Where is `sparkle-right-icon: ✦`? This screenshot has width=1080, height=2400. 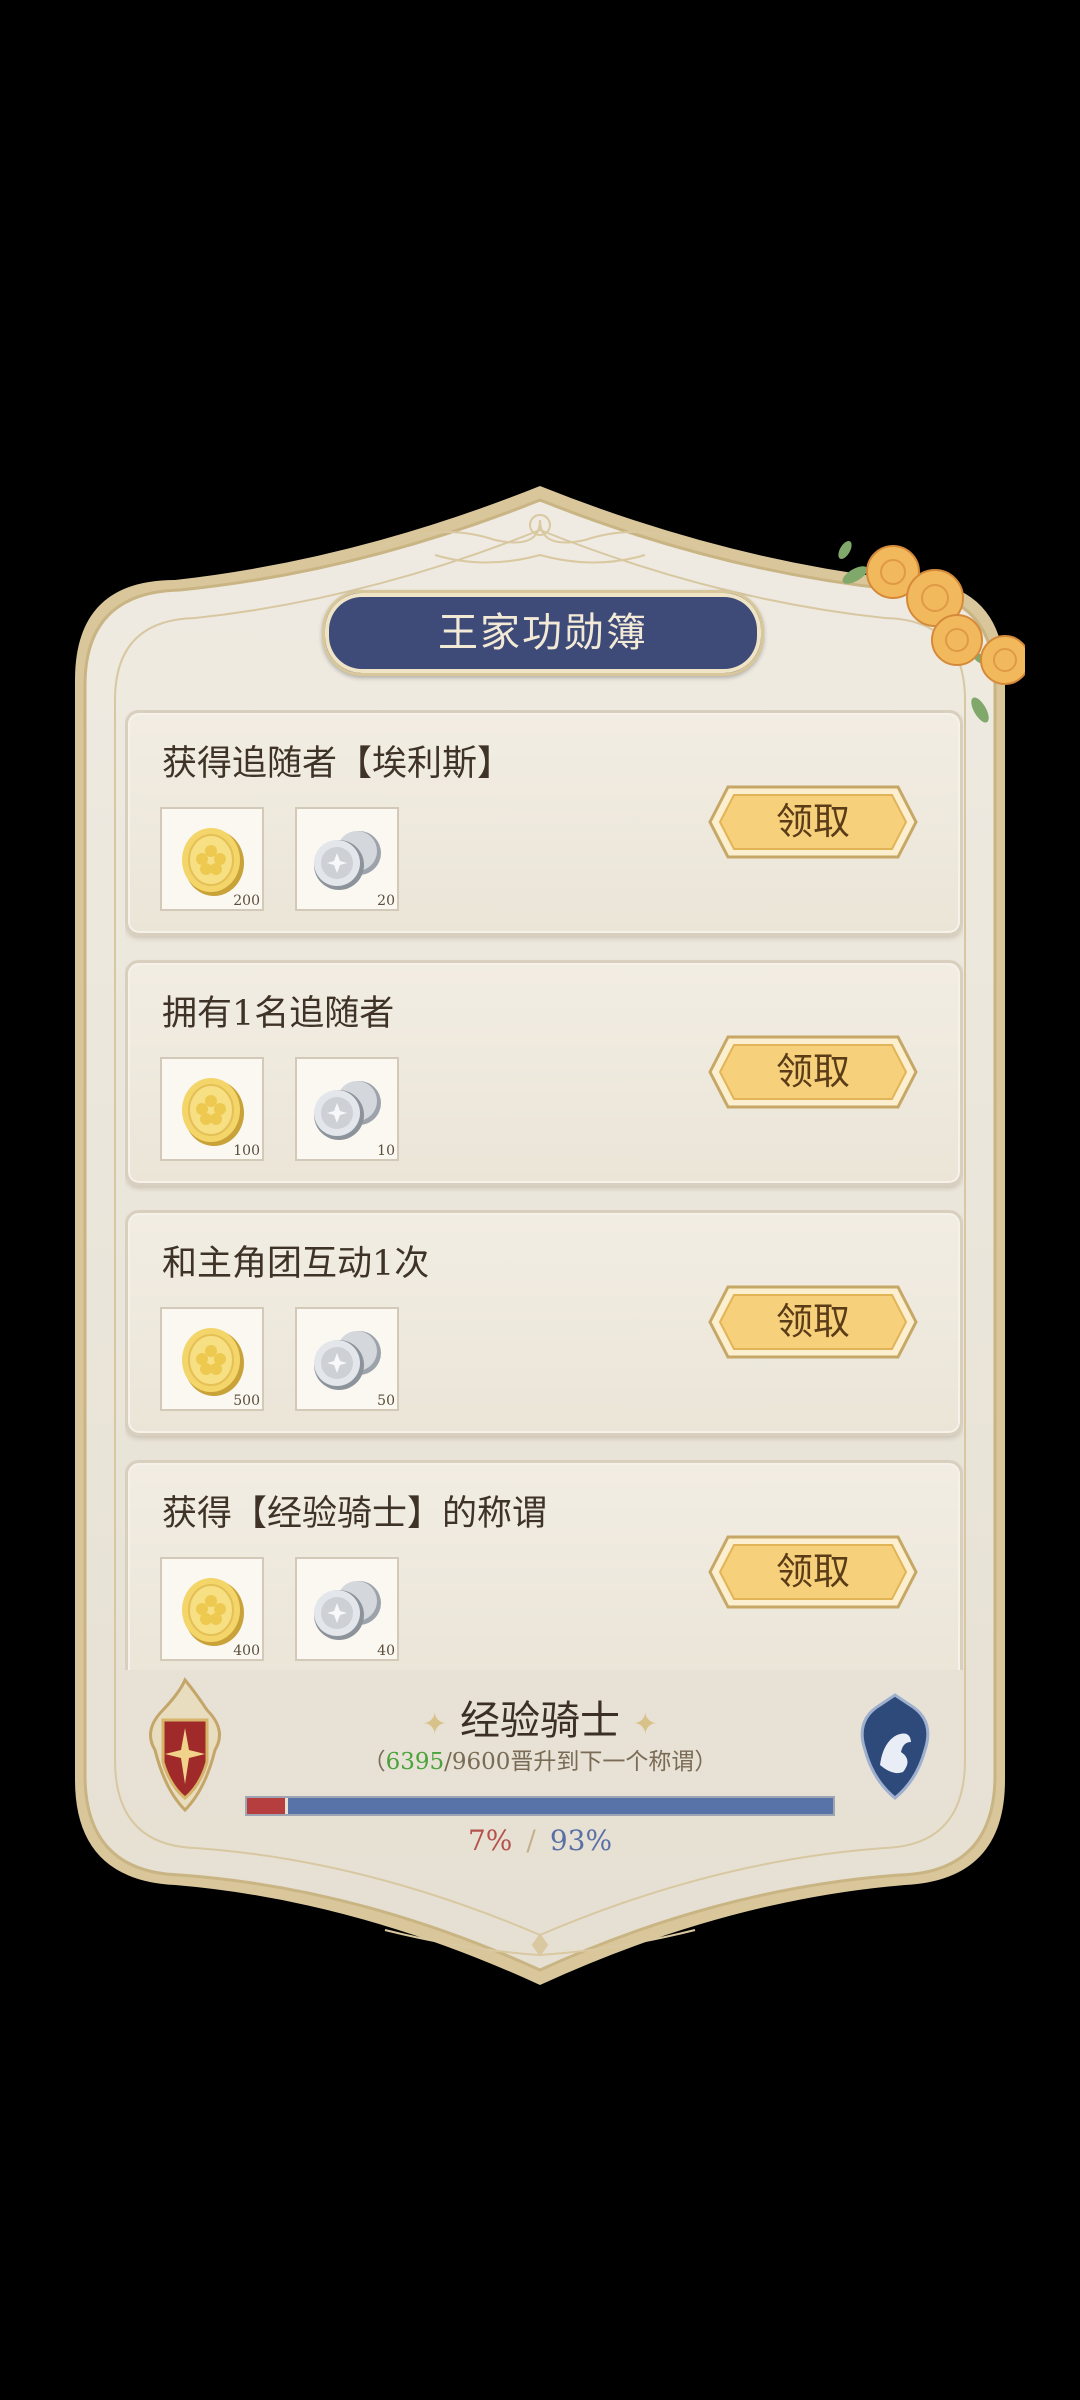 sparkle-right-icon: ✦ is located at coordinates (645, 1724).